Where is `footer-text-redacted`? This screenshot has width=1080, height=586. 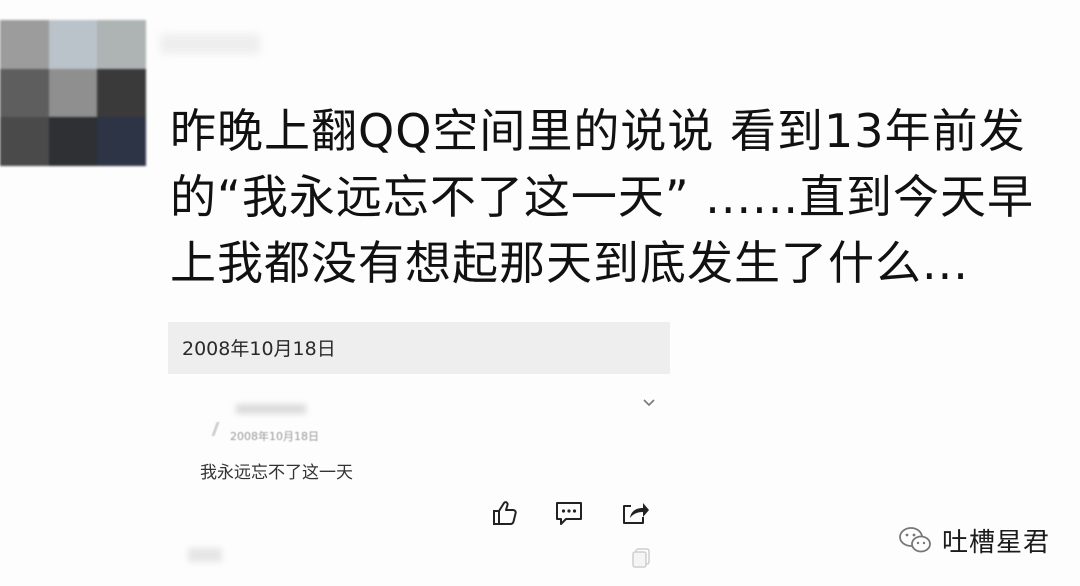
footer-text-redacted is located at coordinates (205, 555).